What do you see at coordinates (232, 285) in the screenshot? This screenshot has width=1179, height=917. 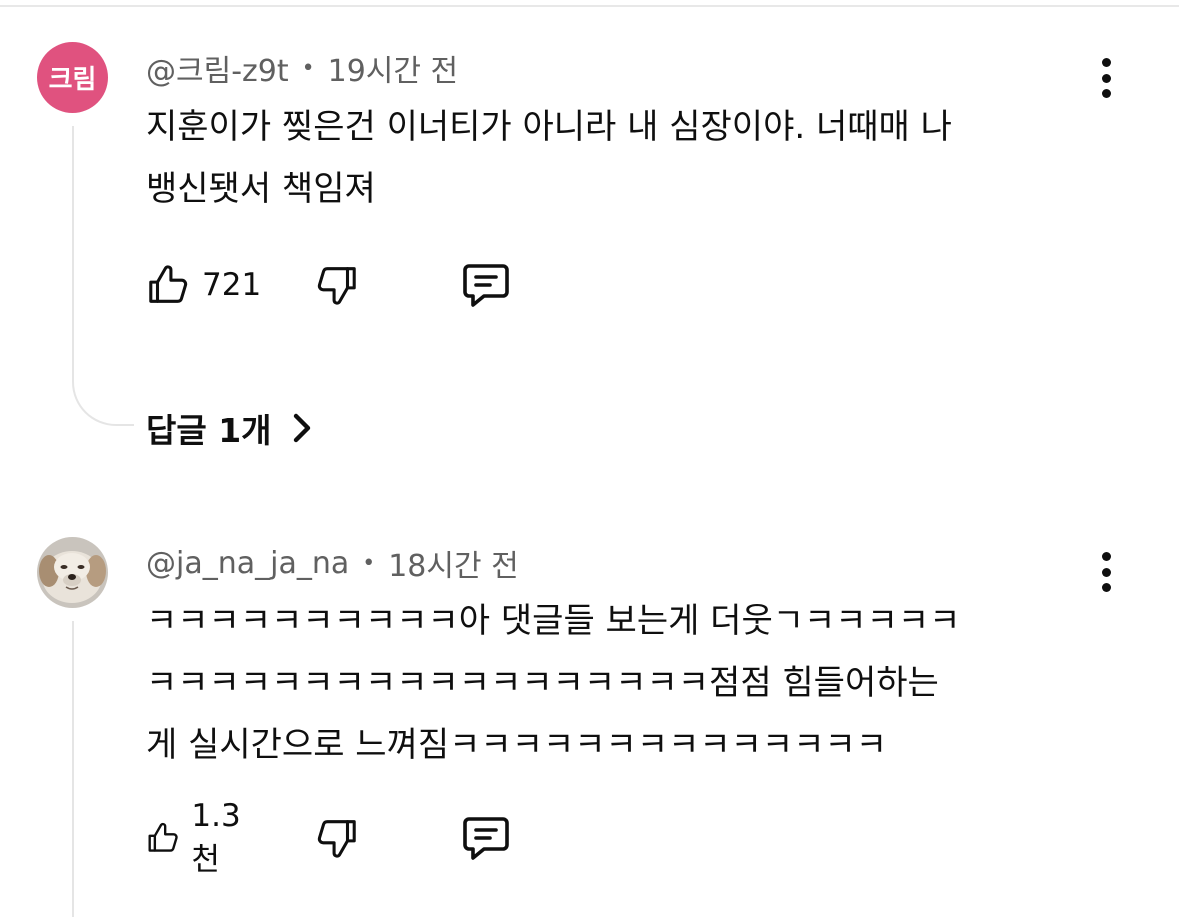 I see `like-count: 721` at bounding box center [232, 285].